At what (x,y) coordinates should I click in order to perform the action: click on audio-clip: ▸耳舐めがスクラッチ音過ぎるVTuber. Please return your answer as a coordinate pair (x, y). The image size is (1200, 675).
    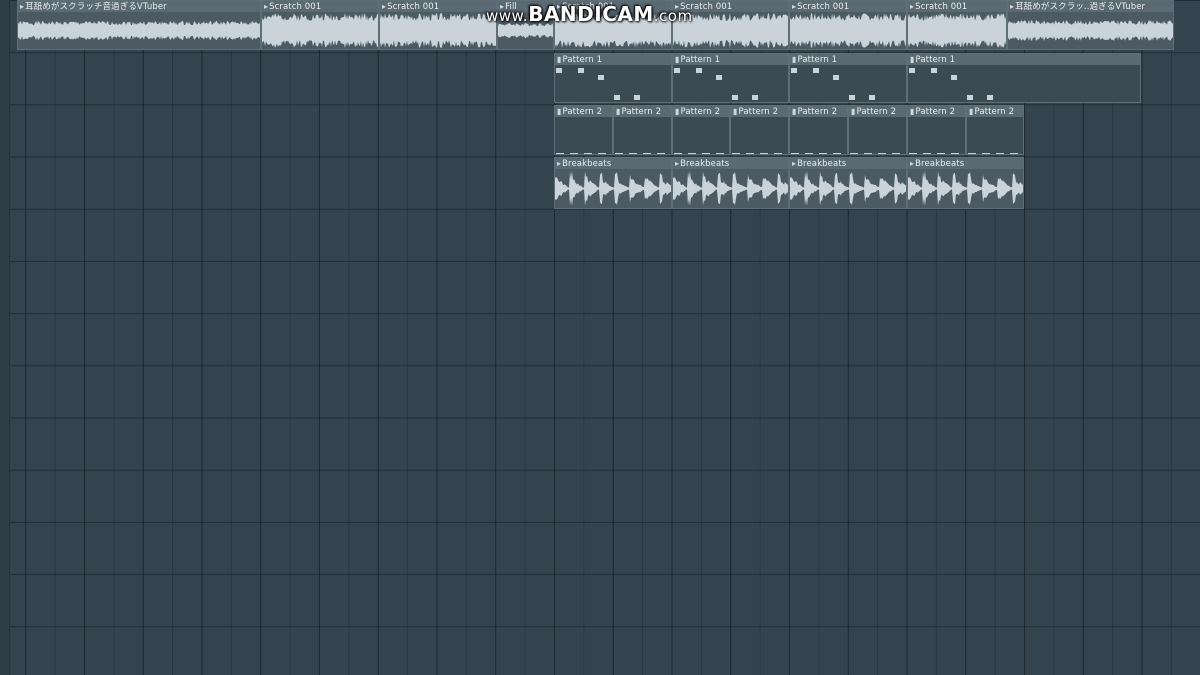
    Looking at the image, I should click on (139, 25).